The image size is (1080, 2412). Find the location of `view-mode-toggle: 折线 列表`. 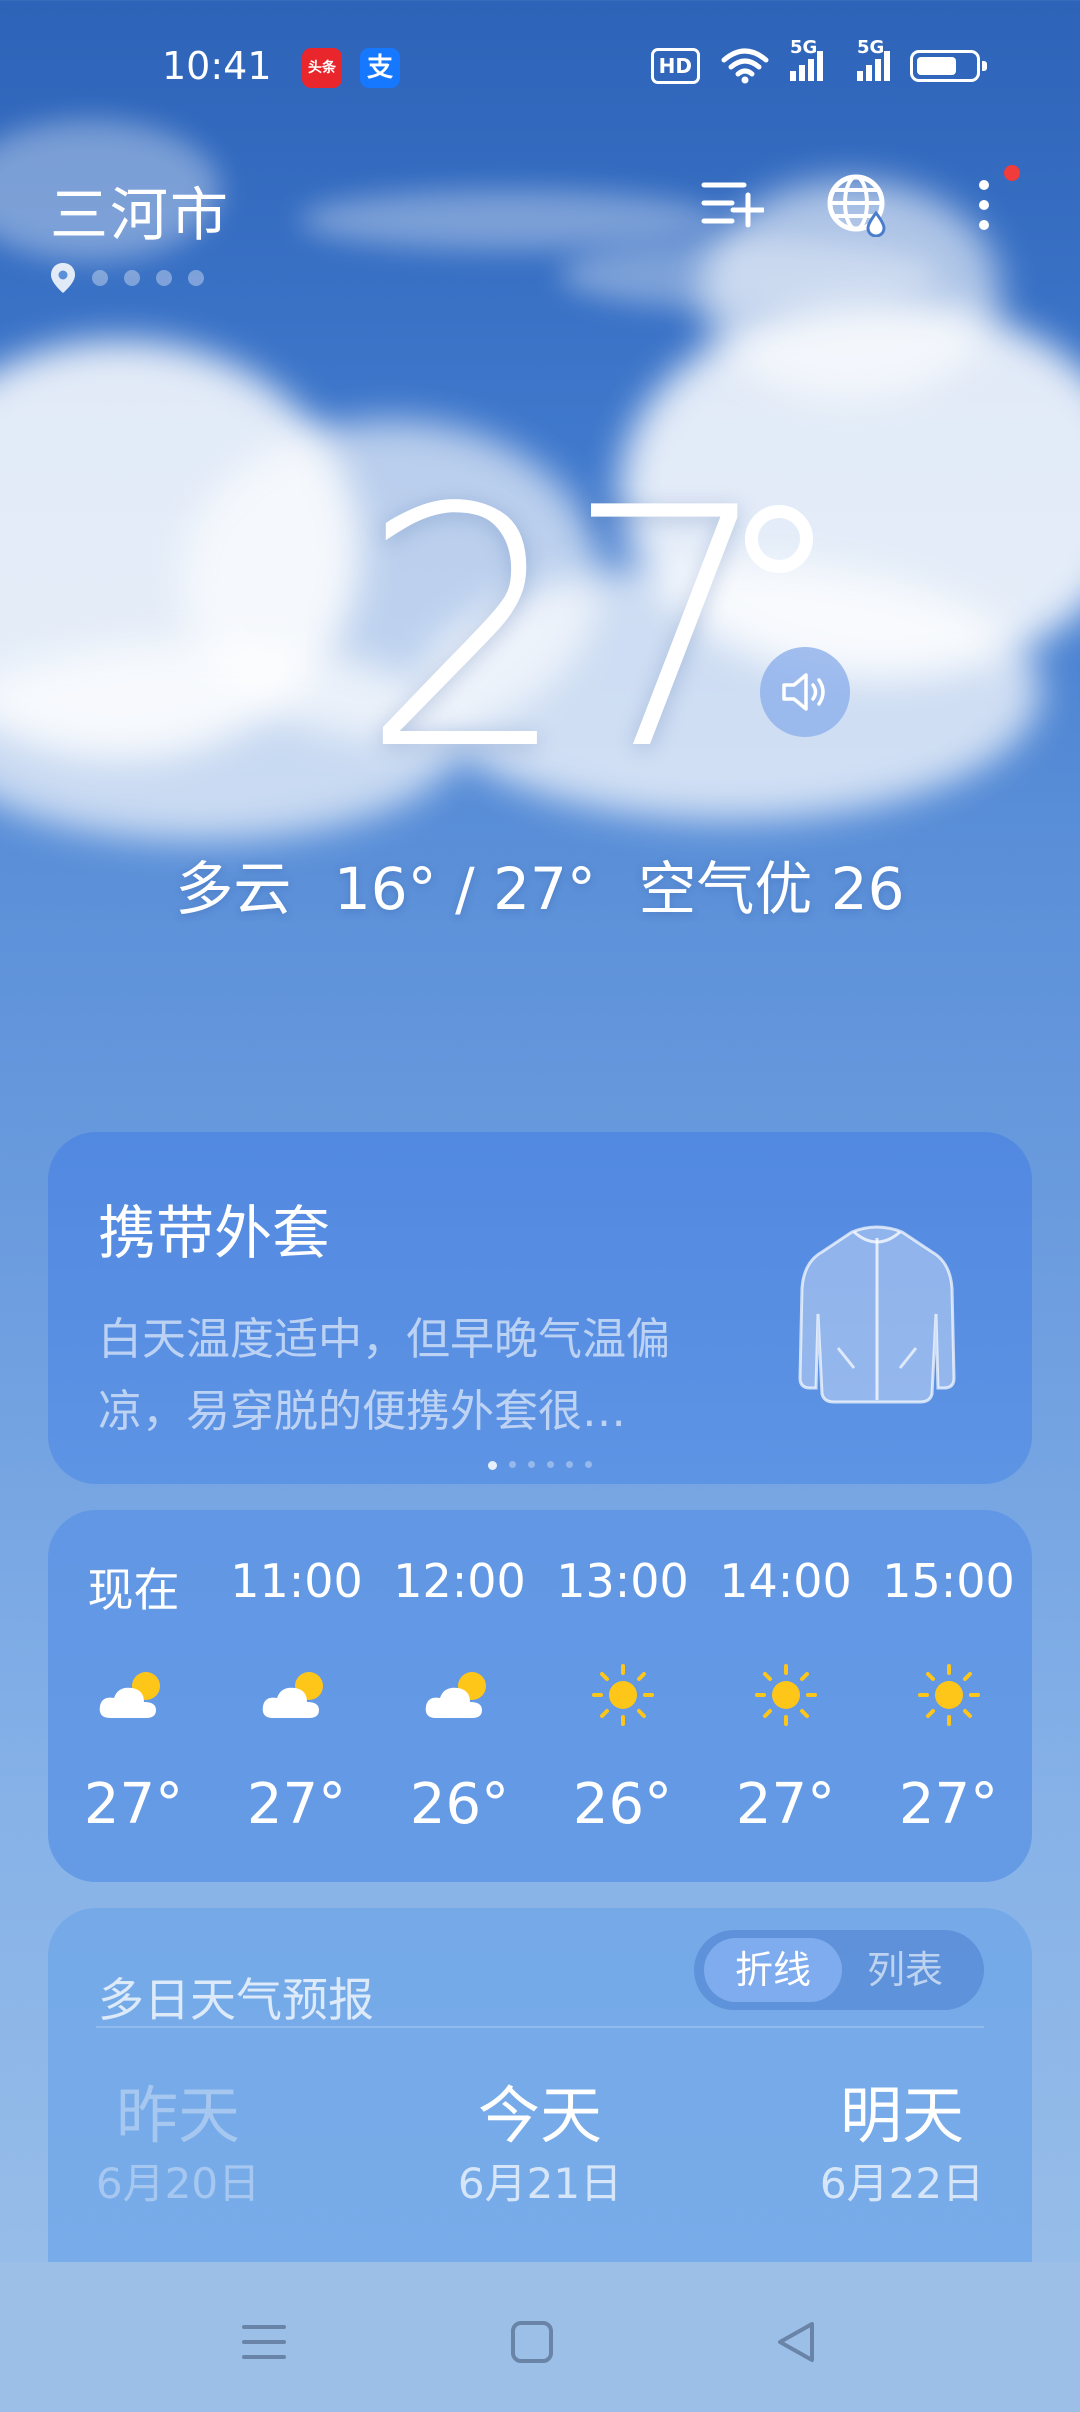

view-mode-toggle: 折线 列表 is located at coordinates (839, 1970).